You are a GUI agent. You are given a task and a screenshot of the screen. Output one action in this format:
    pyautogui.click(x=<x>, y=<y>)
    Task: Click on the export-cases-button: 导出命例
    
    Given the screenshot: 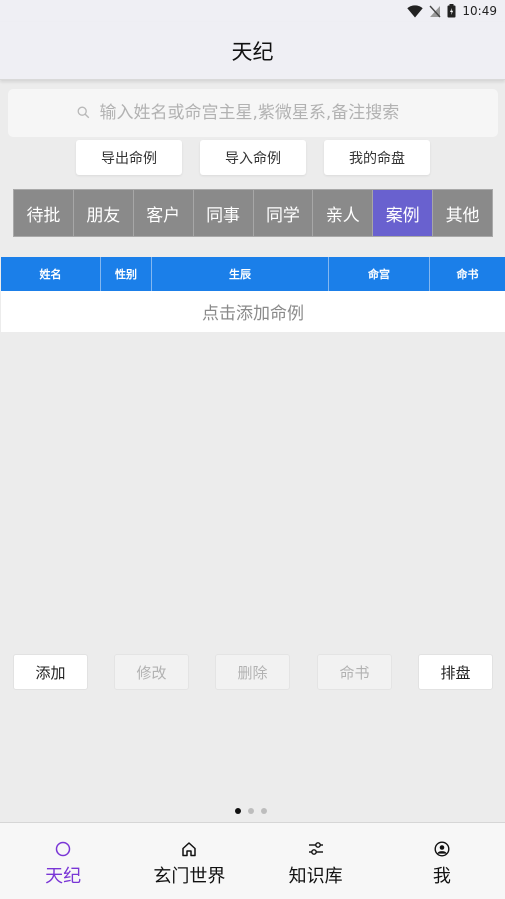 What is the action you would take?
    pyautogui.click(x=129, y=157)
    